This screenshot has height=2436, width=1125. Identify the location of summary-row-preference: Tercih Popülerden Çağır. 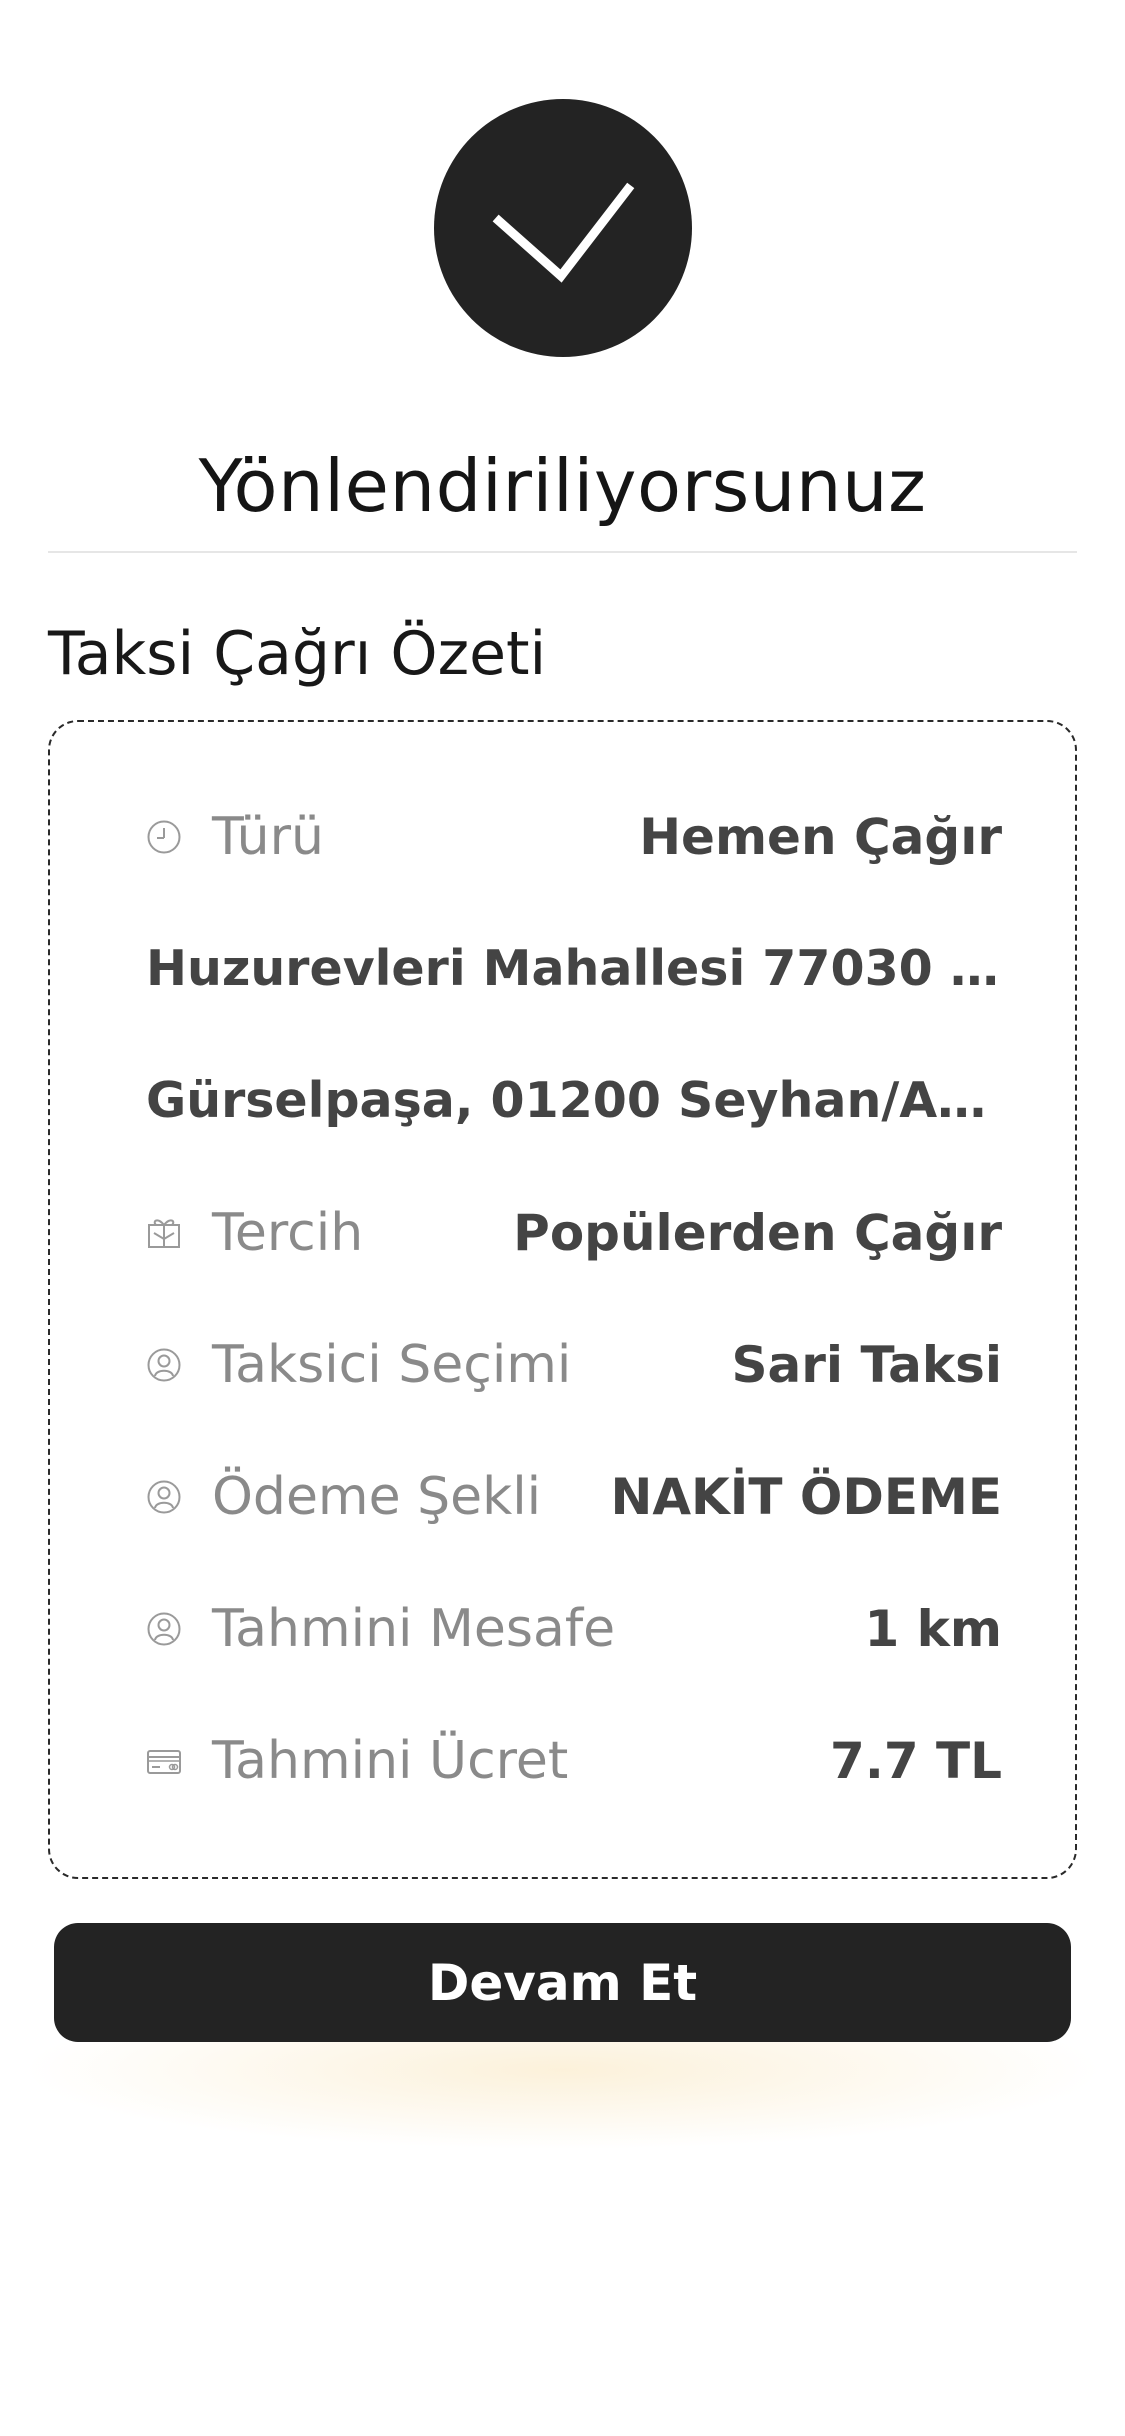
(574, 1233).